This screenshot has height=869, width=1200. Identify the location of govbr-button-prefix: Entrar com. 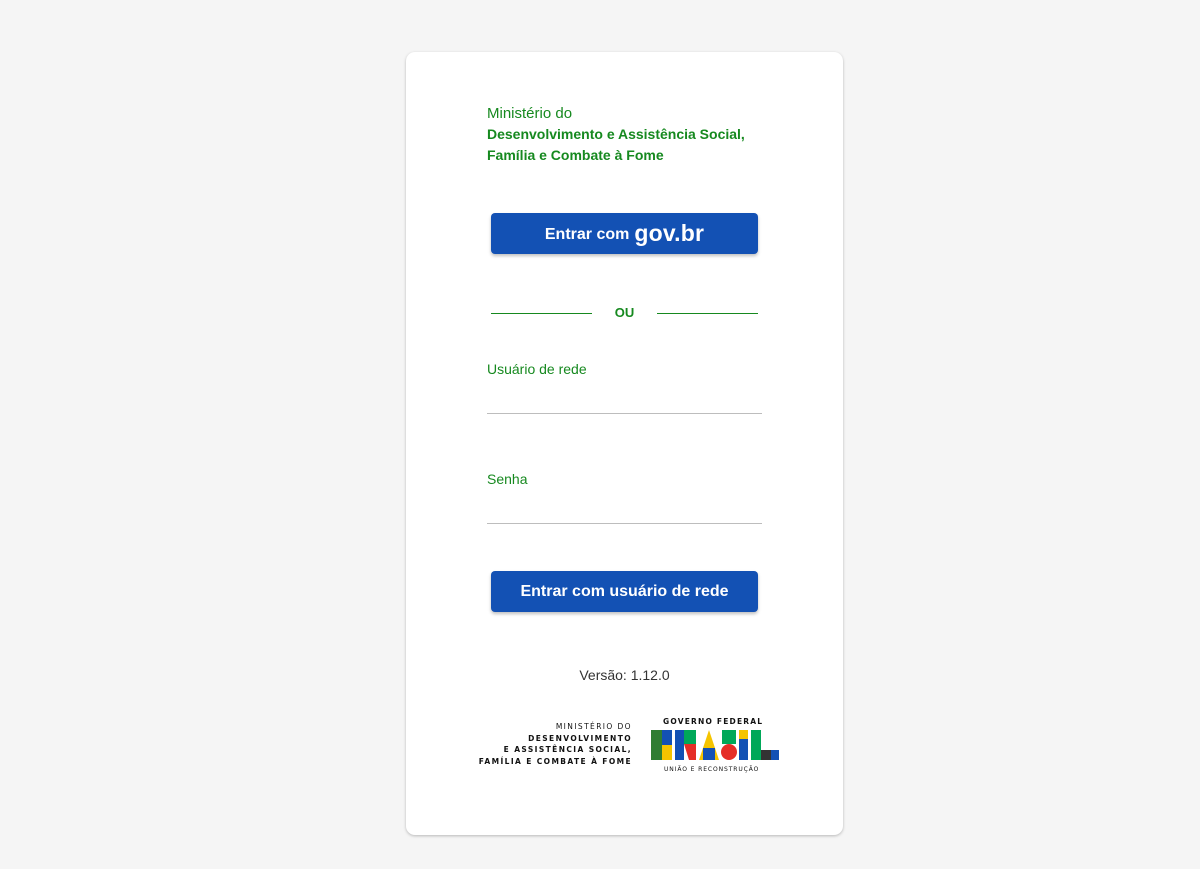
(587, 234).